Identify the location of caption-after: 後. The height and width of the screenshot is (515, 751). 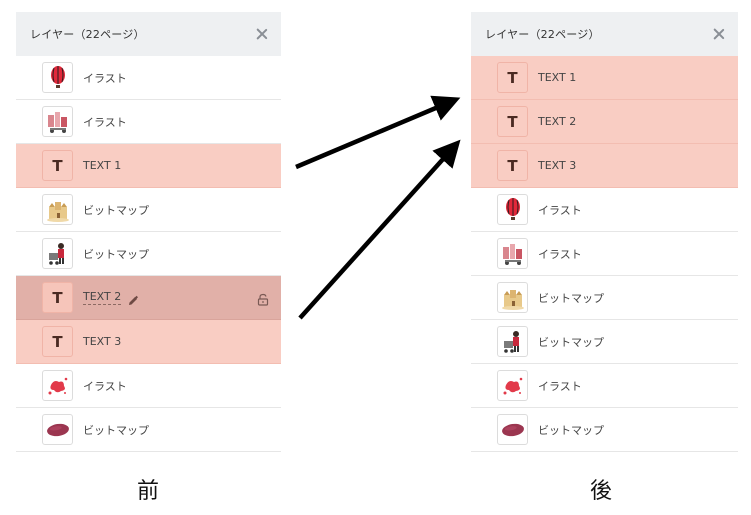
(601, 491).